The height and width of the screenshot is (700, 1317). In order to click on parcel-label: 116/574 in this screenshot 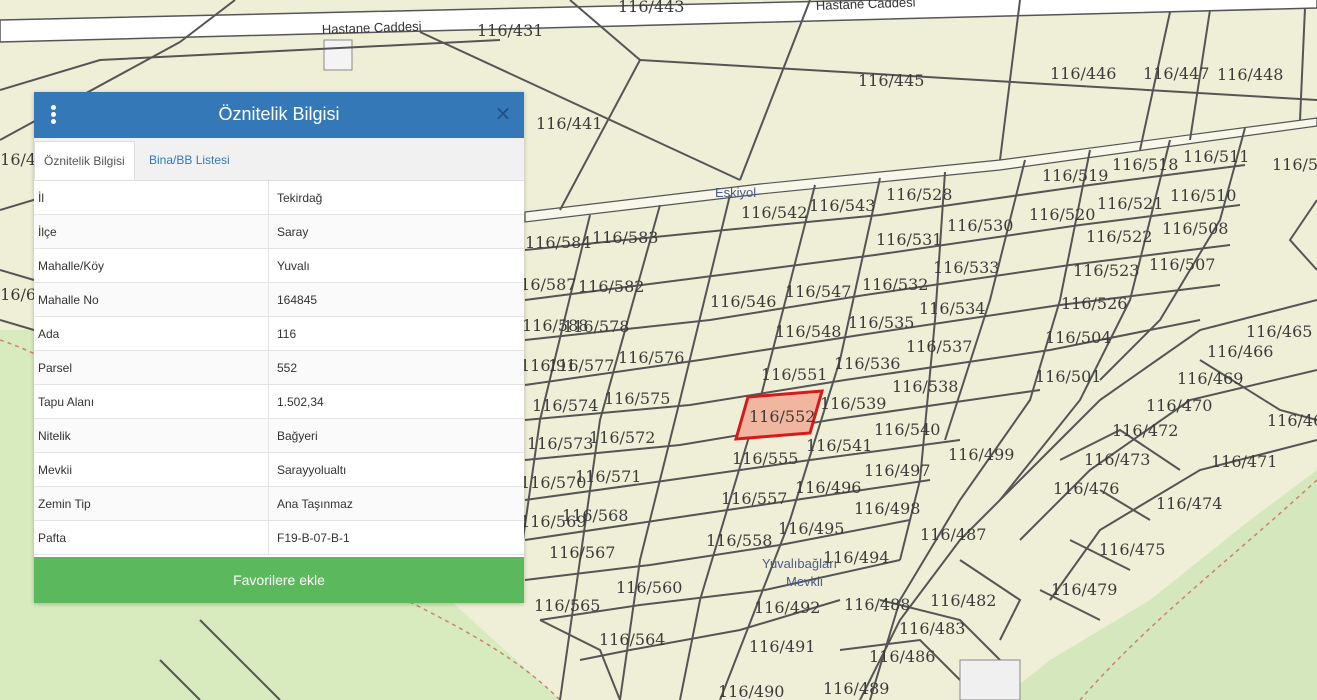, I will do `click(565, 405)`.